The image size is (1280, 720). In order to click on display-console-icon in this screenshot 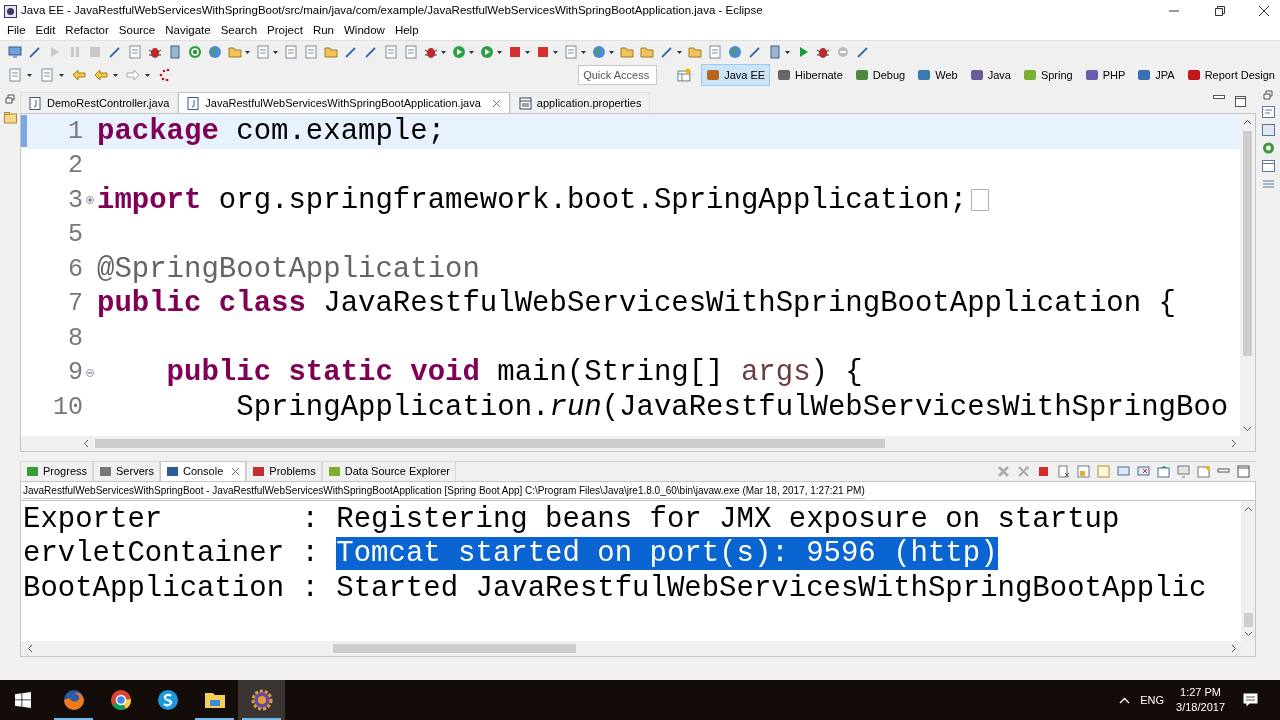, I will do `click(1183, 471)`.